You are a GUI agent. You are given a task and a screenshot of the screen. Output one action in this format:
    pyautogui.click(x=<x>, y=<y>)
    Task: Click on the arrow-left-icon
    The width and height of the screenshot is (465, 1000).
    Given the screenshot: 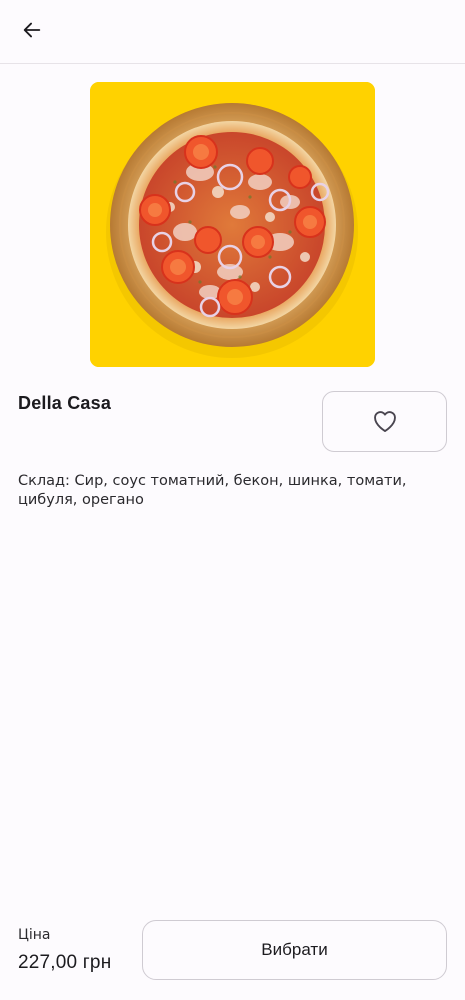 What is the action you would take?
    pyautogui.click(x=32, y=32)
    